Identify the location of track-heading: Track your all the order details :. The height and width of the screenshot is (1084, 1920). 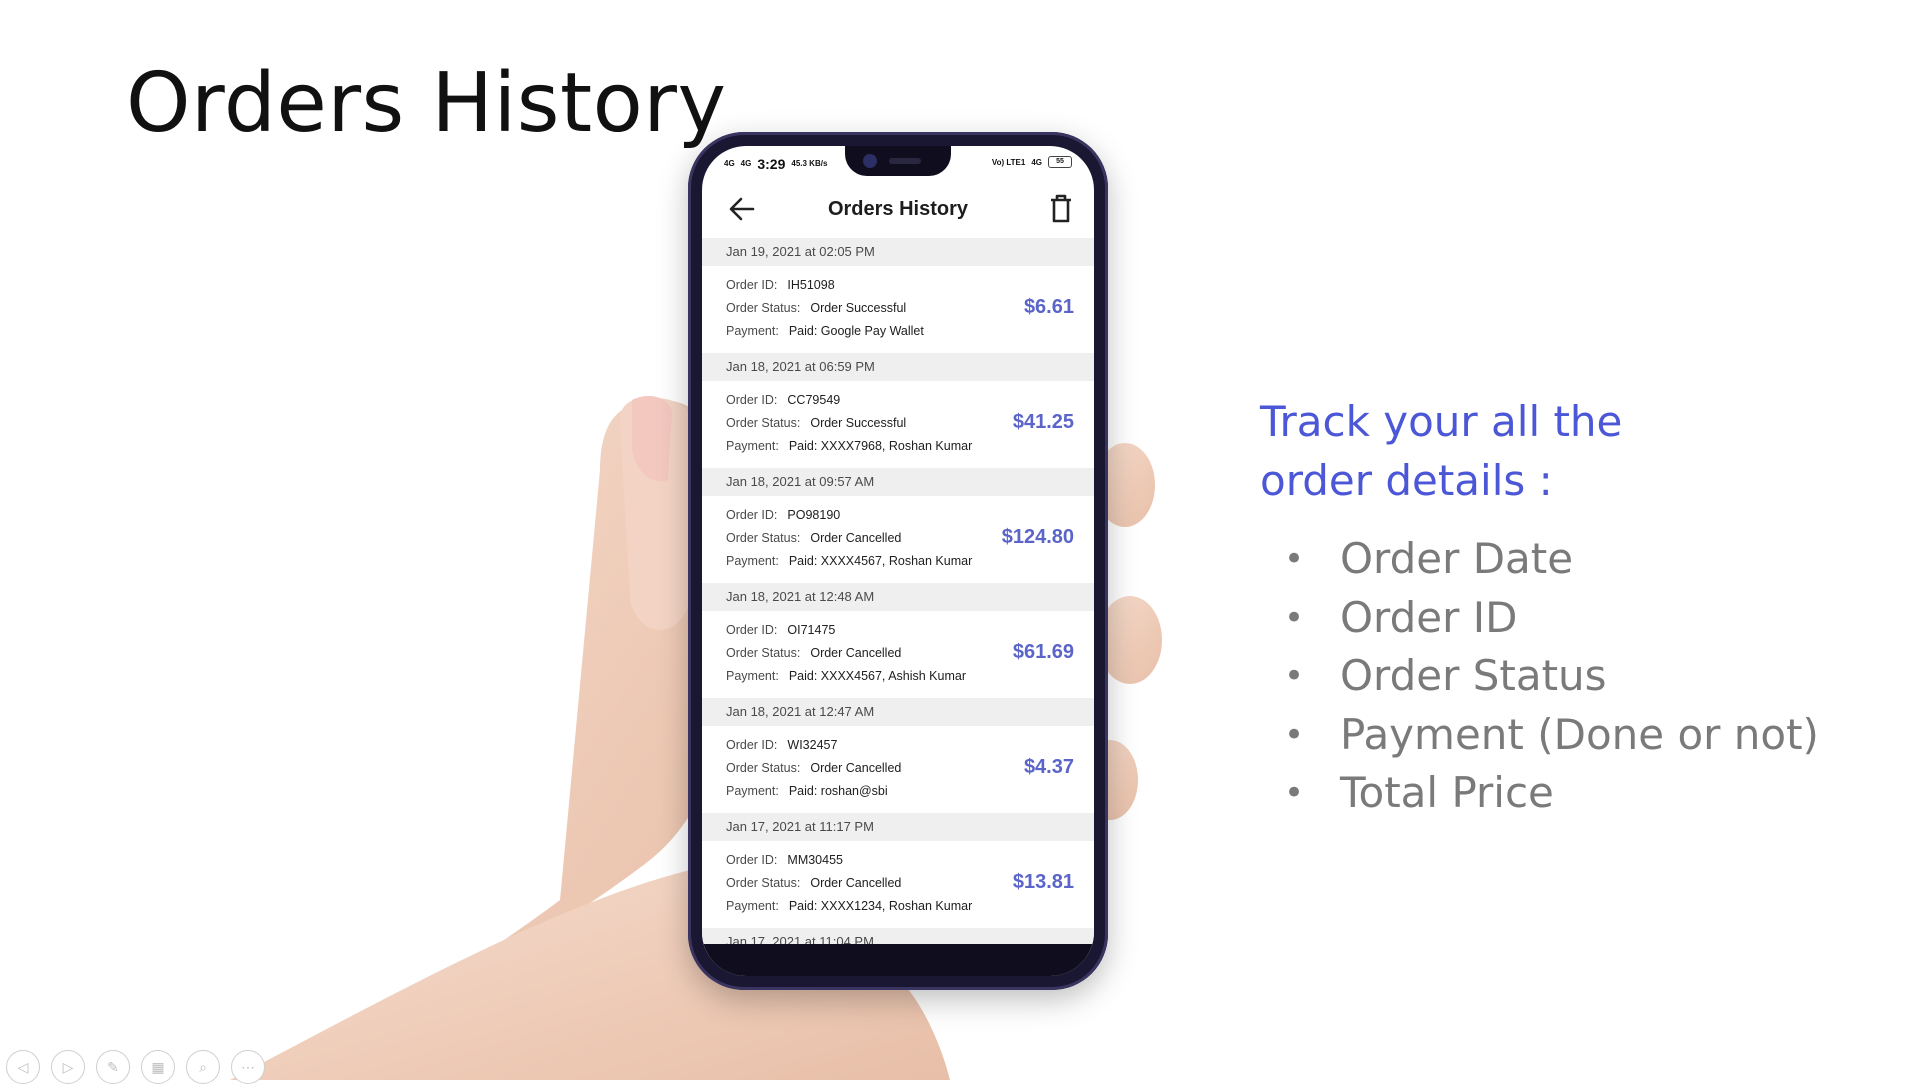
(1480, 451).